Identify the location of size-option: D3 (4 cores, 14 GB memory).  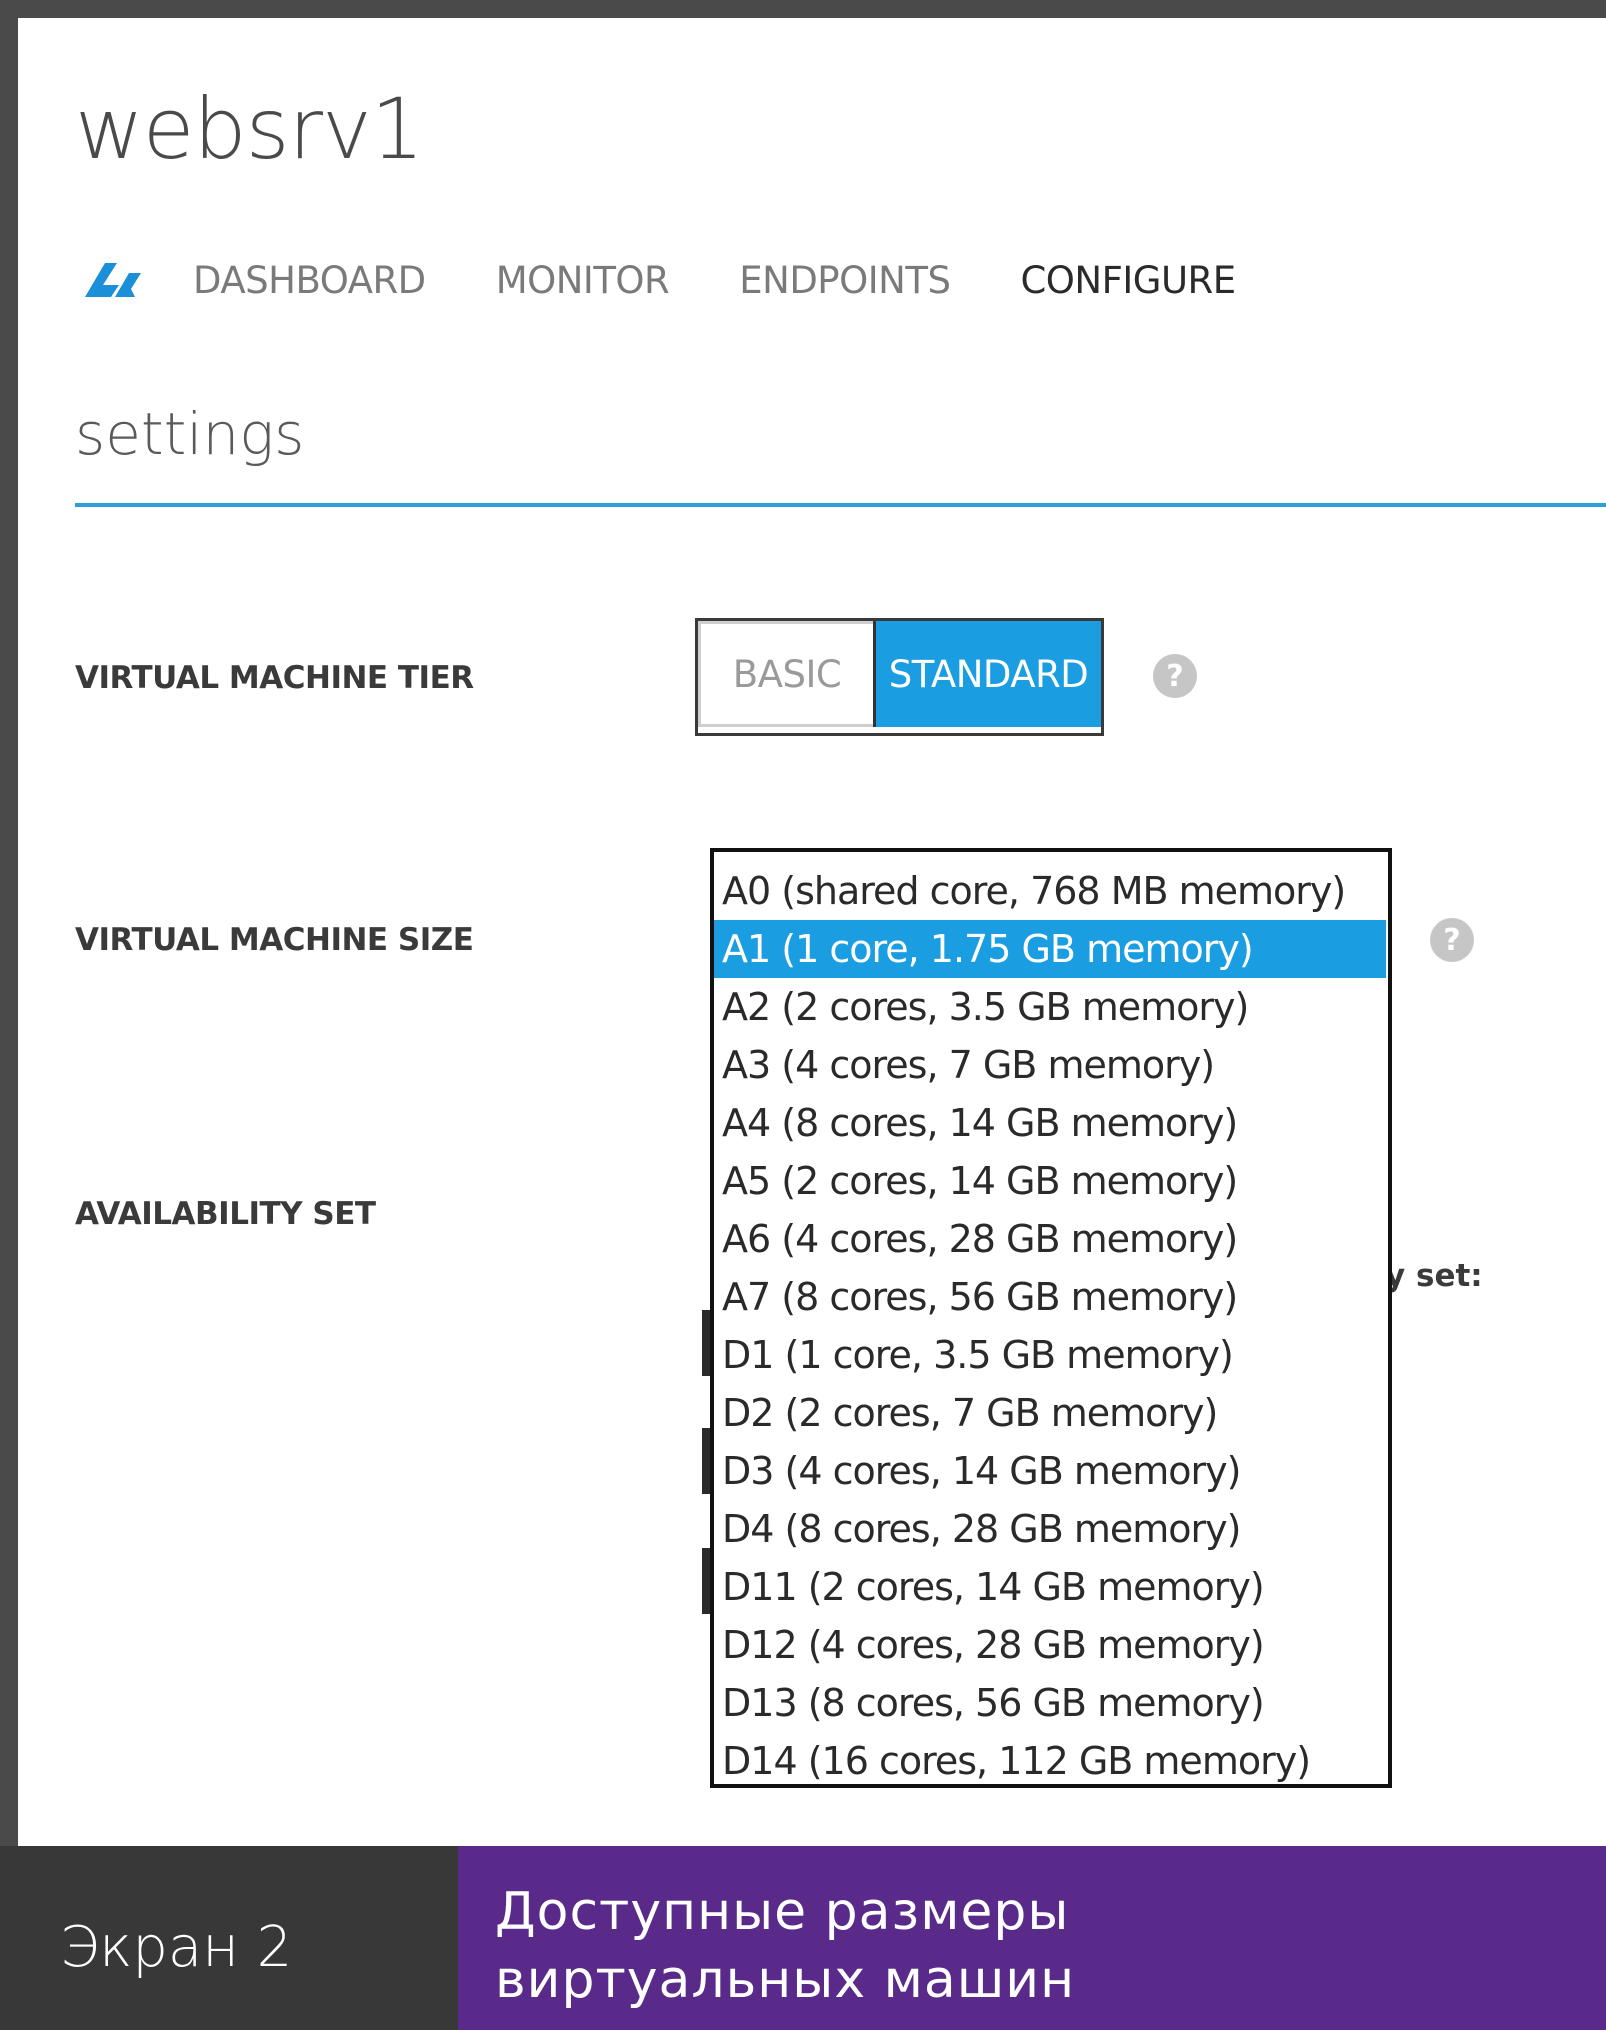
(1051, 1471).